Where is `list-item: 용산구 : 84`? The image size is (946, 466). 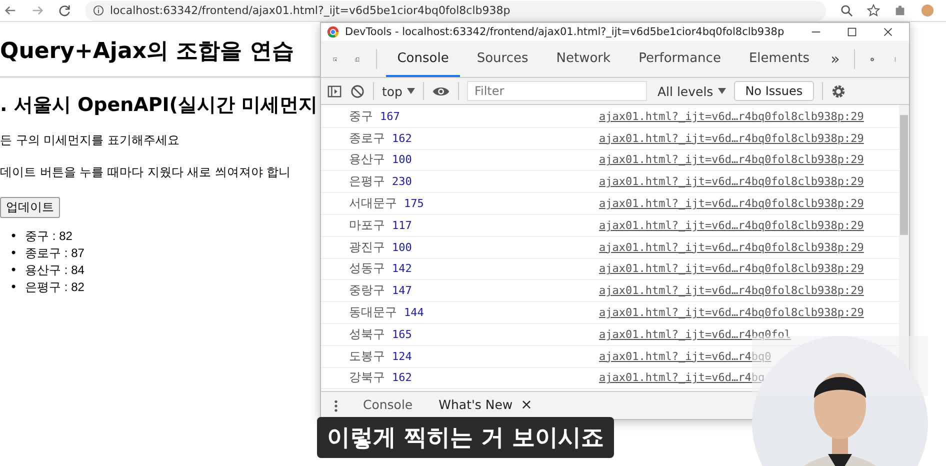
list-item: 용산구 : 84 is located at coordinates (54, 270).